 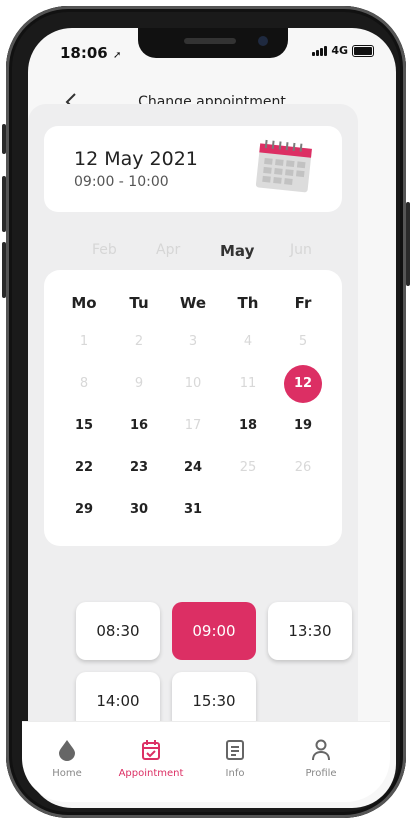 What do you see at coordinates (283, 166) in the screenshot?
I see `calendar-illustration-icon` at bounding box center [283, 166].